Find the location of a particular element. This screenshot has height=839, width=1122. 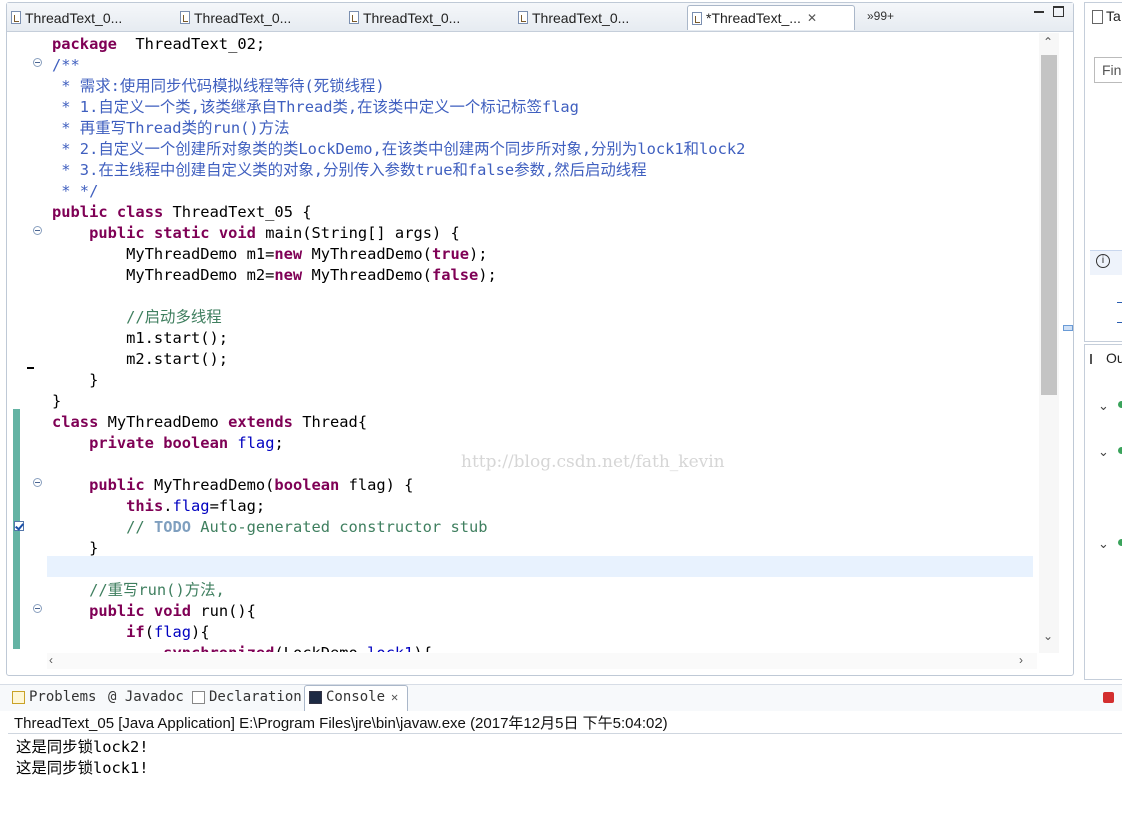

code-token: /** is located at coordinates (66, 65).